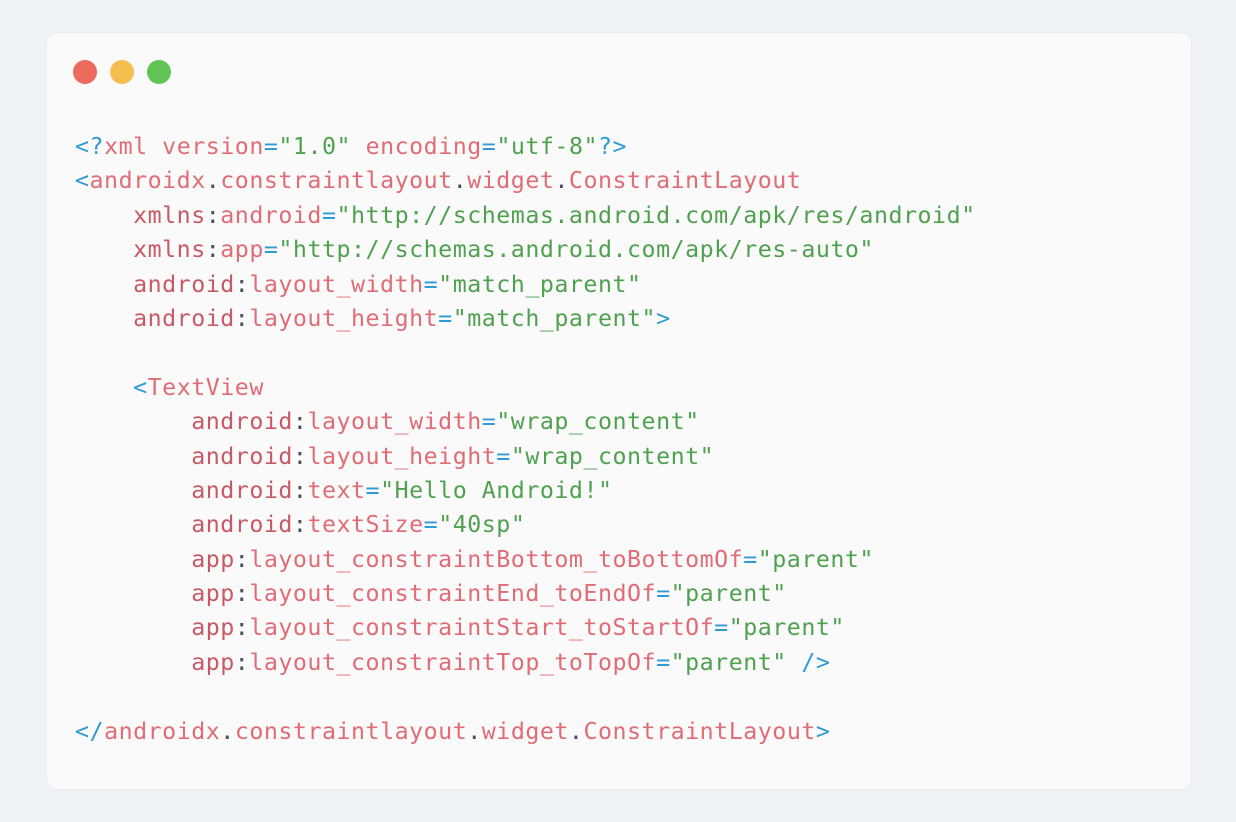  What do you see at coordinates (205, 387) in the screenshot?
I see `code-token: TextView` at bounding box center [205, 387].